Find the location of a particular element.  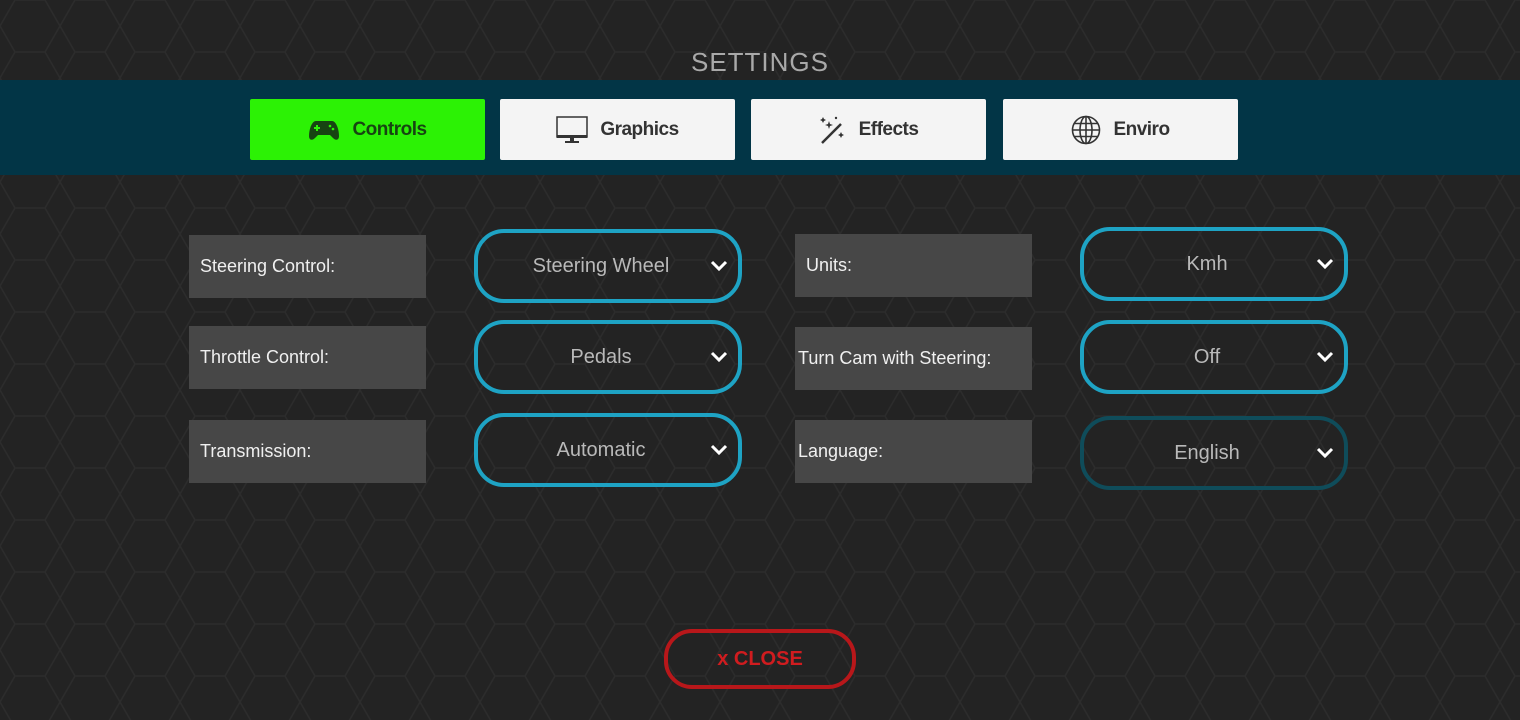

throttle-control-dropdown: Pedals is located at coordinates (608, 357).